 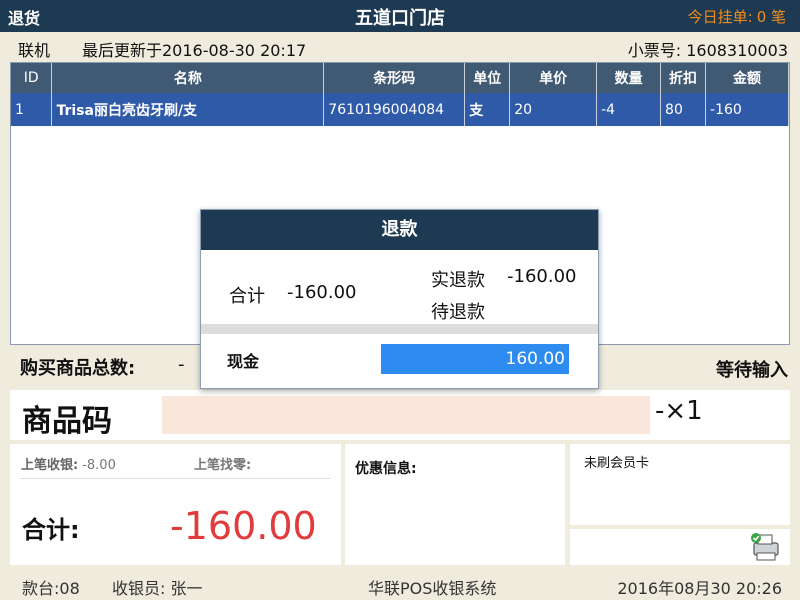 I want to click on scan-bar: 商品码 -×1, so click(x=400, y=415).